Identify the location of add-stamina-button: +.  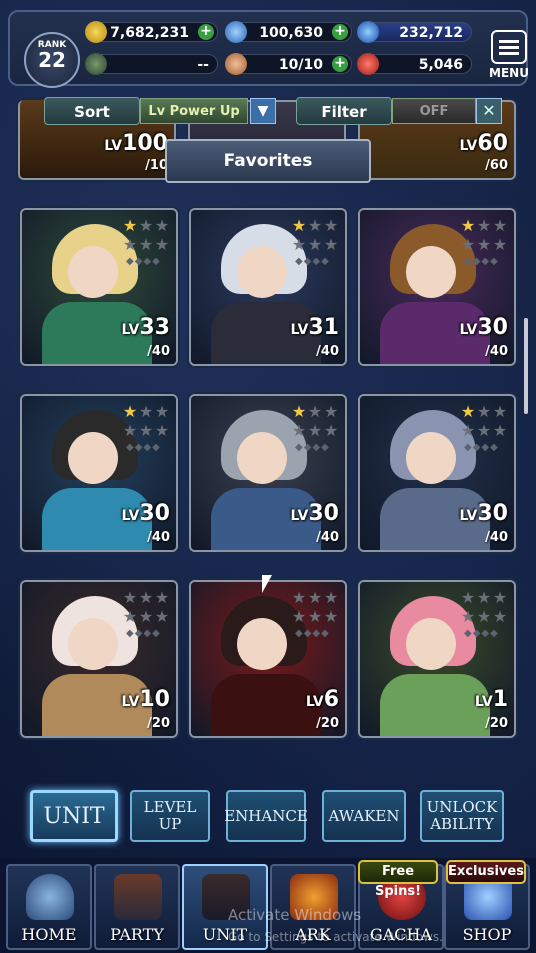
(340, 64).